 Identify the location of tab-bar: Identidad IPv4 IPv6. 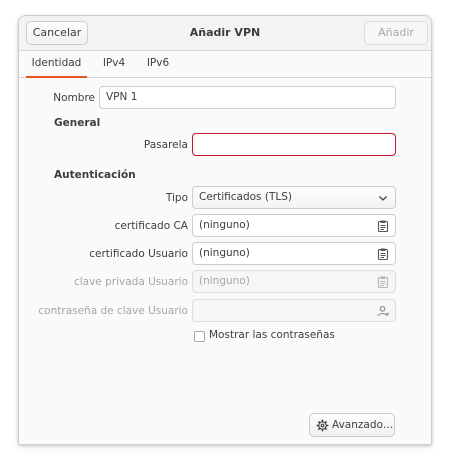
(225, 64).